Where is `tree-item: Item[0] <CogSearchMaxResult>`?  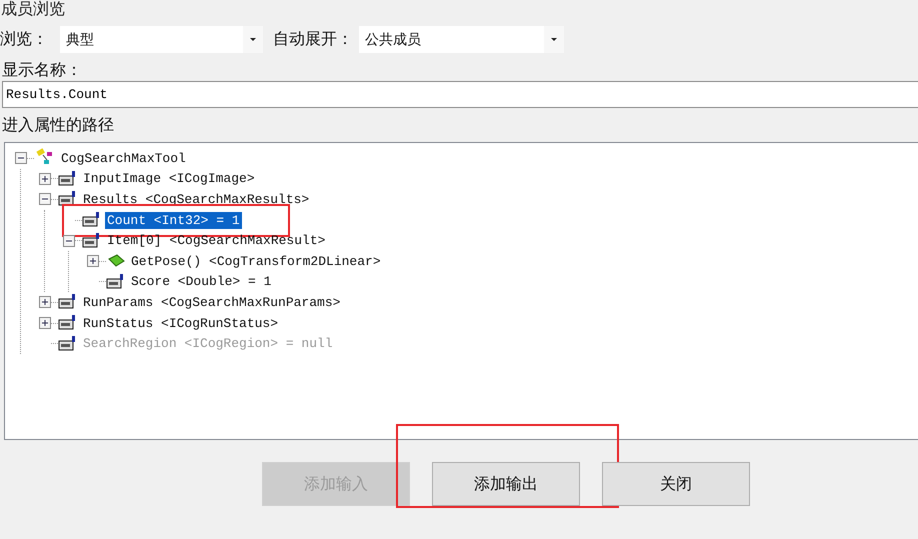 tree-item: Item[0] <CogSearchMaxResult> is located at coordinates (216, 241).